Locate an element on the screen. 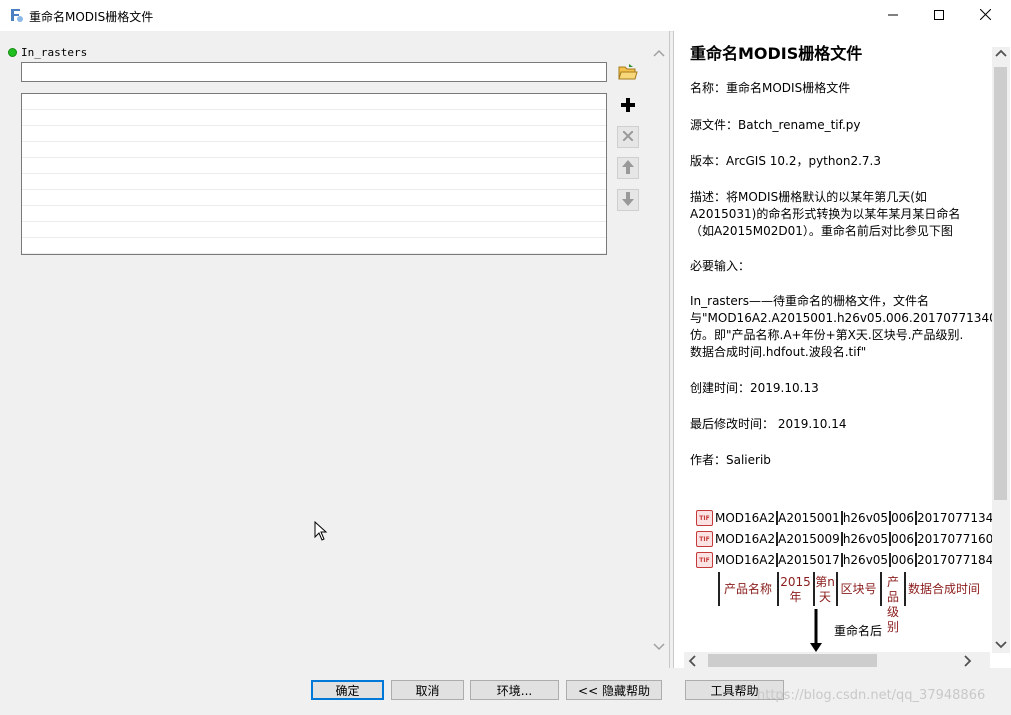 This screenshot has height=715, width=1011. close-button is located at coordinates (985, 15).